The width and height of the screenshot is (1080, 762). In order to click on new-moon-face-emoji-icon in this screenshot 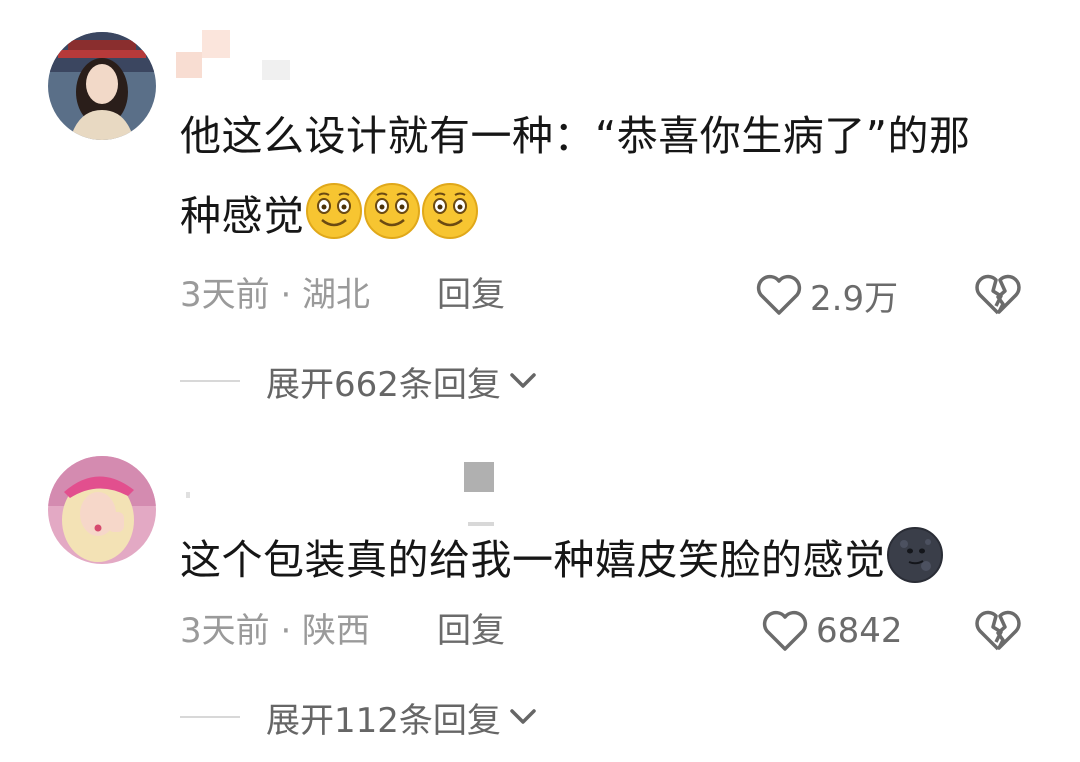, I will do `click(914, 555)`.